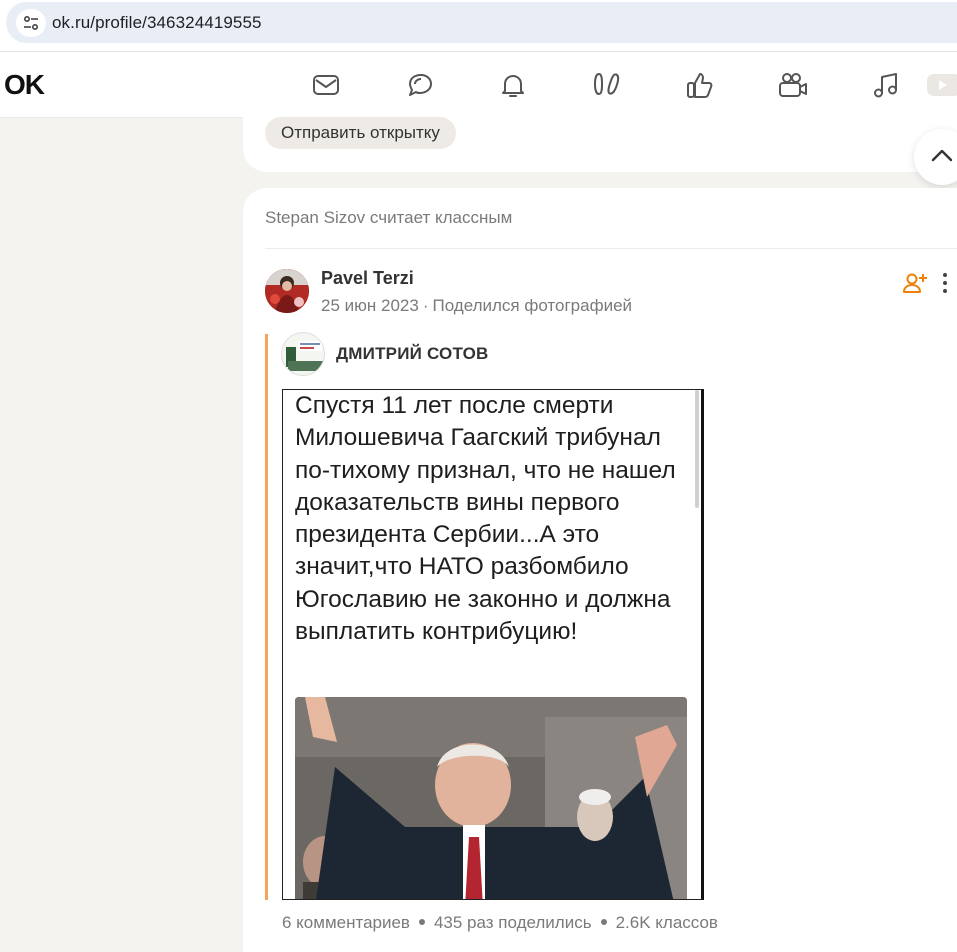  I want to click on author-name: Pavel Terzi, so click(367, 278).